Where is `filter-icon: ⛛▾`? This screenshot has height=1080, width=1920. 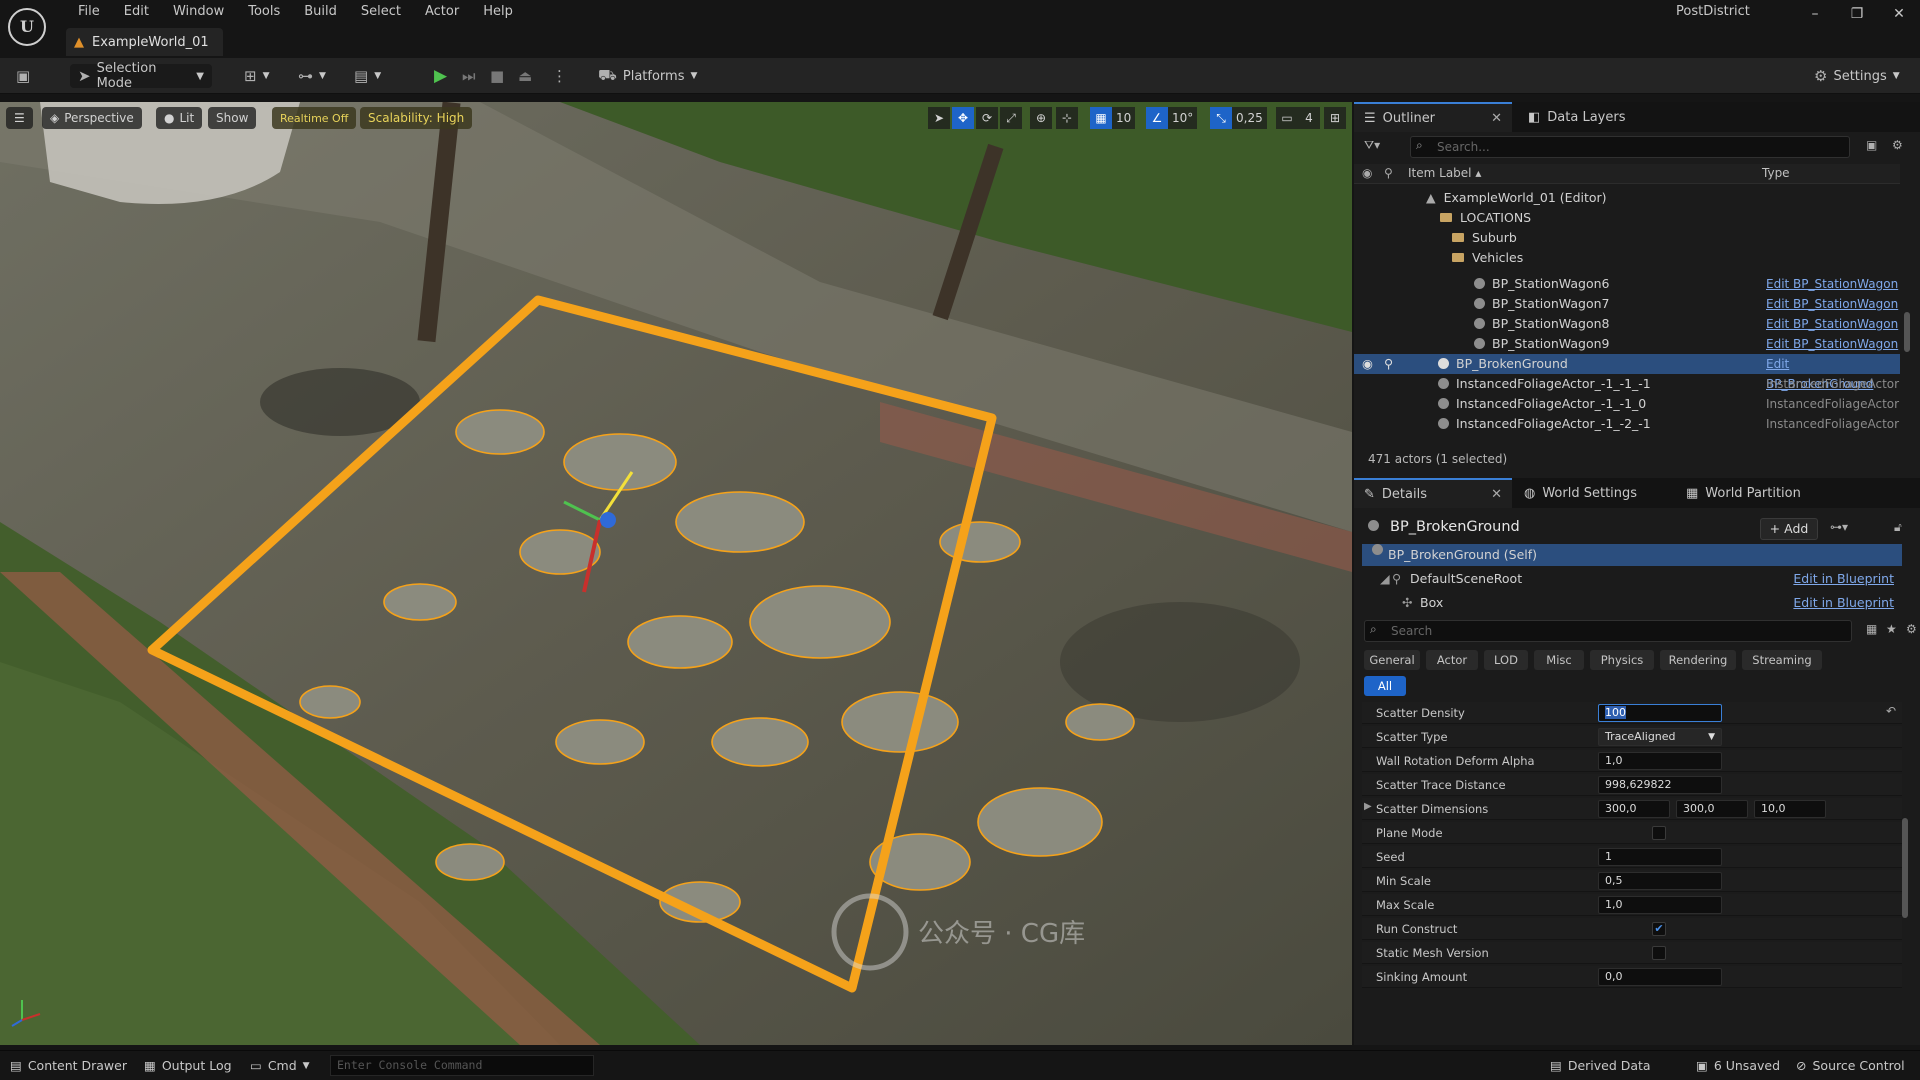
filter-icon: ⛛▾ is located at coordinates (1372, 145).